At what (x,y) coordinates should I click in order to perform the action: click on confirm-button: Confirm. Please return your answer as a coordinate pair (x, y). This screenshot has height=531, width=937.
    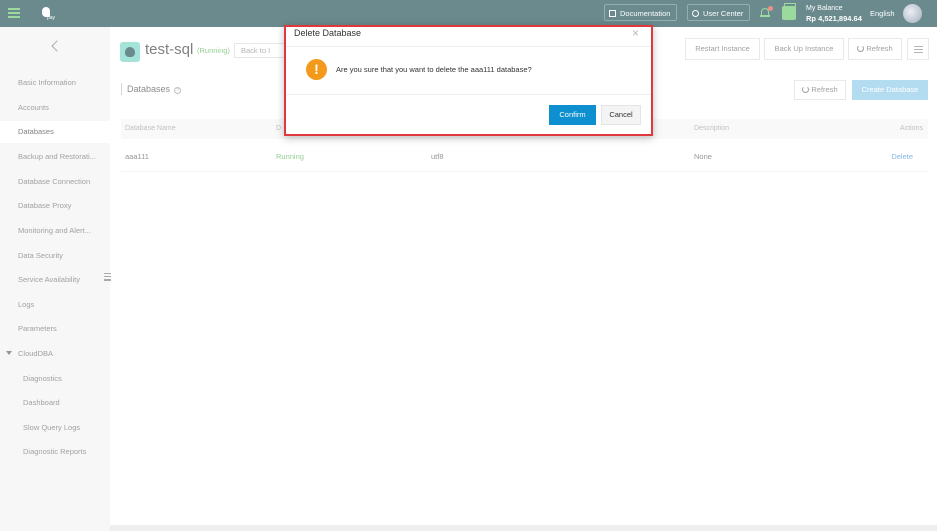
    Looking at the image, I should click on (572, 115).